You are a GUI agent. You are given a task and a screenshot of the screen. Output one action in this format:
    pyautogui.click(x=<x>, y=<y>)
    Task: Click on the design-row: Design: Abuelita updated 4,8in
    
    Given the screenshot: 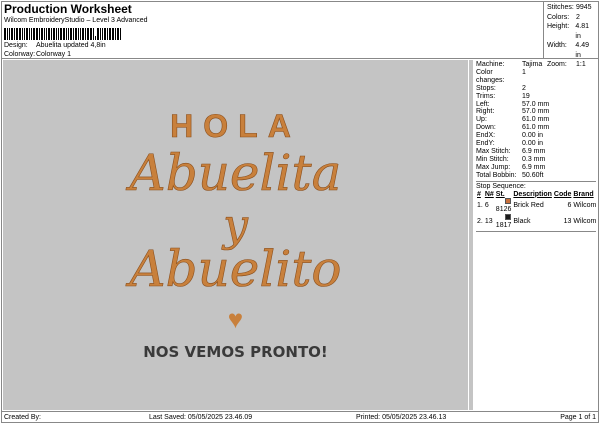 What is the action you would take?
    pyautogui.click(x=55, y=45)
    